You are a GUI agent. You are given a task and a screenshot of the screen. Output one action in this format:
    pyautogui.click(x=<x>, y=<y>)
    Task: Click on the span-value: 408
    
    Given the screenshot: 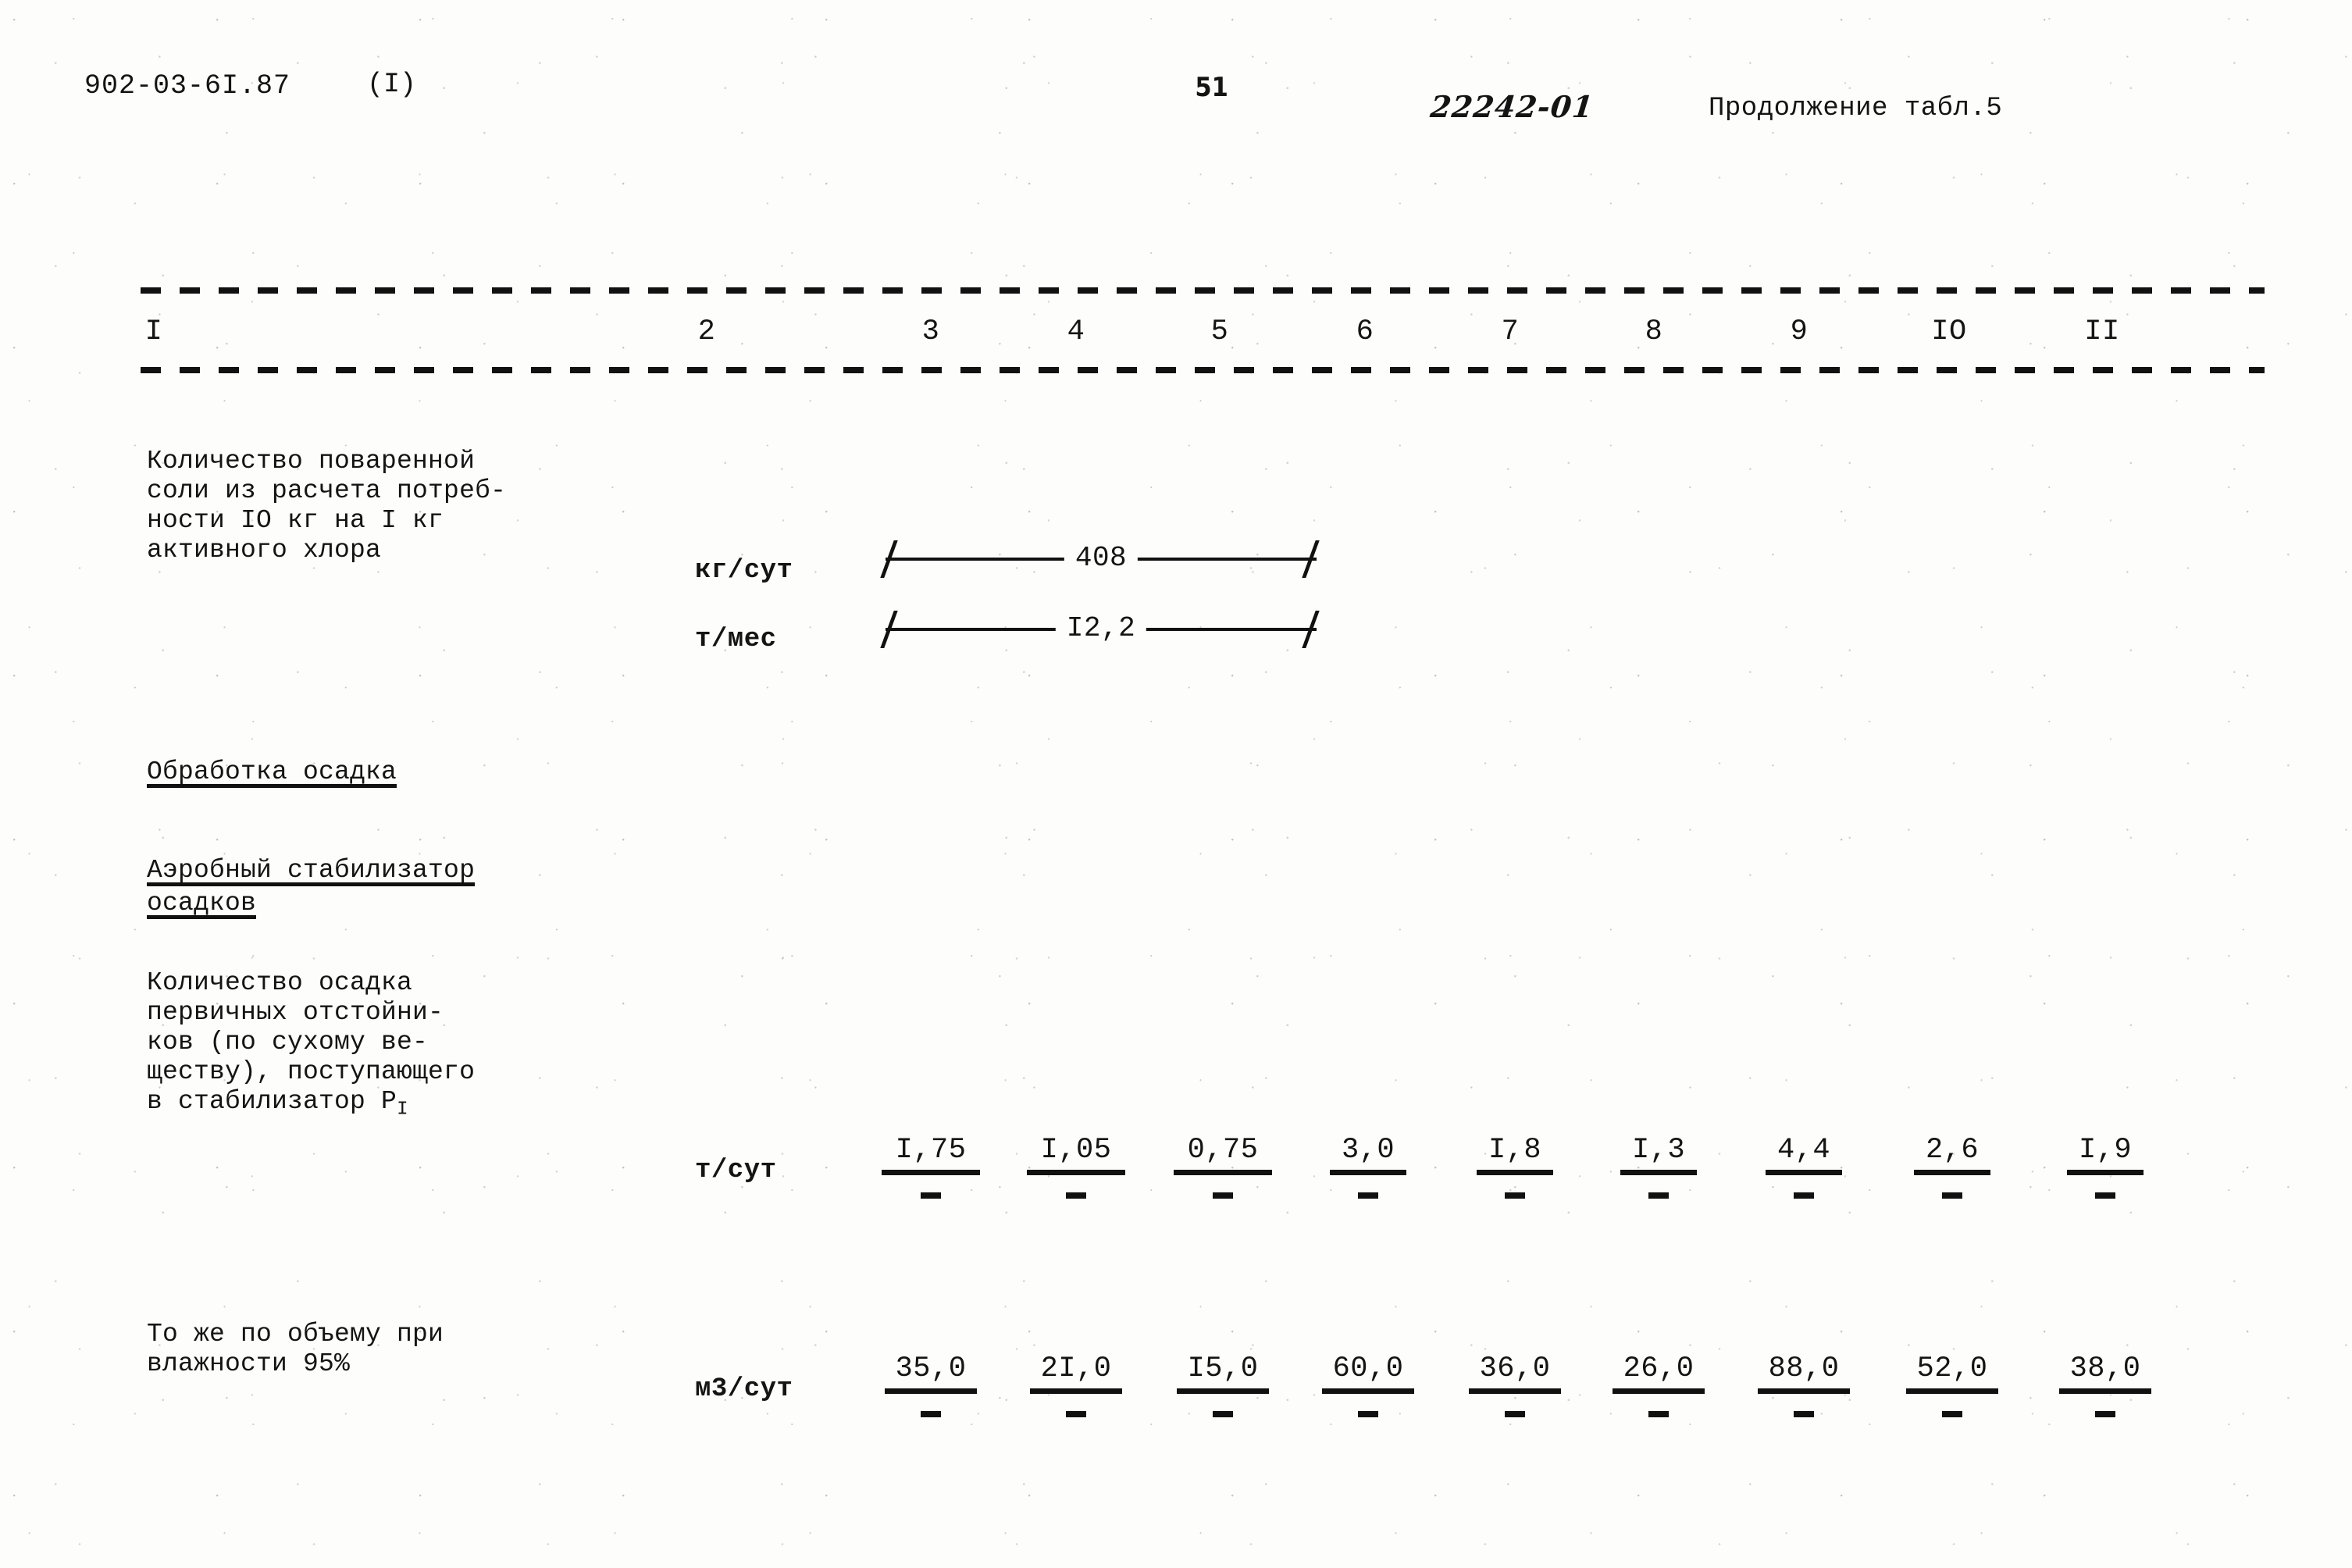 What is the action you would take?
    pyautogui.click(x=1101, y=558)
    